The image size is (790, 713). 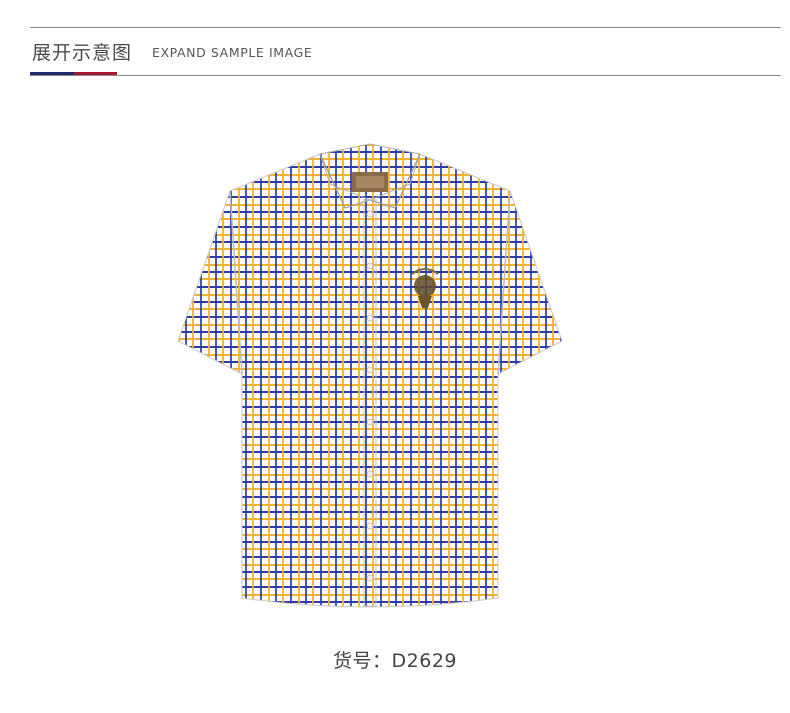 I want to click on section-title-en: EXPAND SAMPLE IMAGE, so click(x=232, y=52).